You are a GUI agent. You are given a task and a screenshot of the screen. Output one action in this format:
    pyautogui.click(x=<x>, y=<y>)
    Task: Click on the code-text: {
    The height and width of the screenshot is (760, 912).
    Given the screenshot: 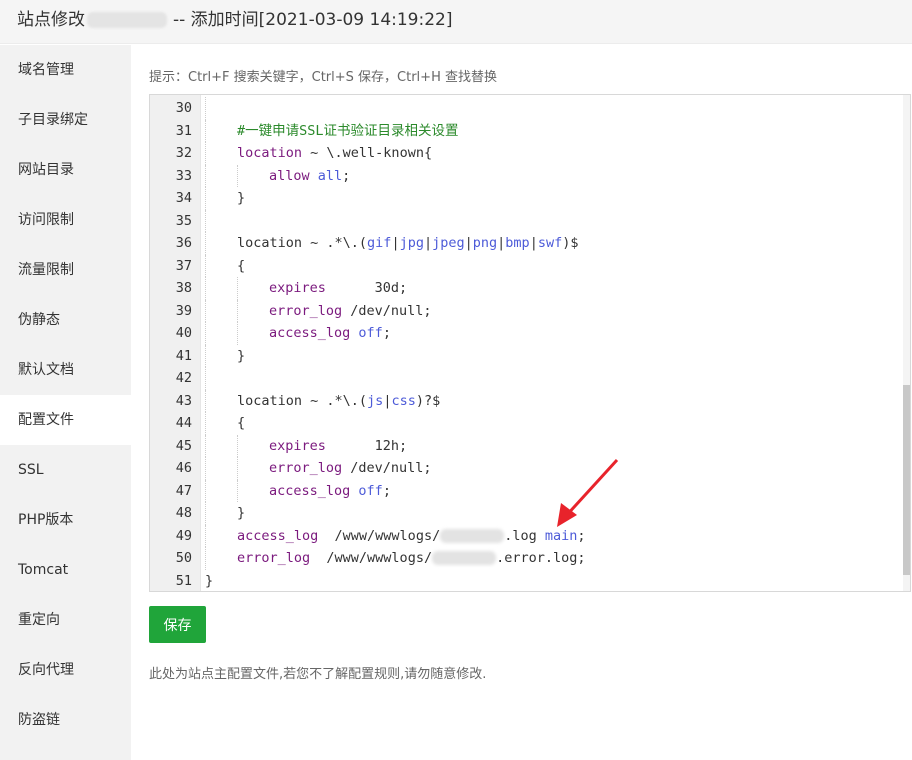 What is the action you would take?
    pyautogui.click(x=241, y=266)
    